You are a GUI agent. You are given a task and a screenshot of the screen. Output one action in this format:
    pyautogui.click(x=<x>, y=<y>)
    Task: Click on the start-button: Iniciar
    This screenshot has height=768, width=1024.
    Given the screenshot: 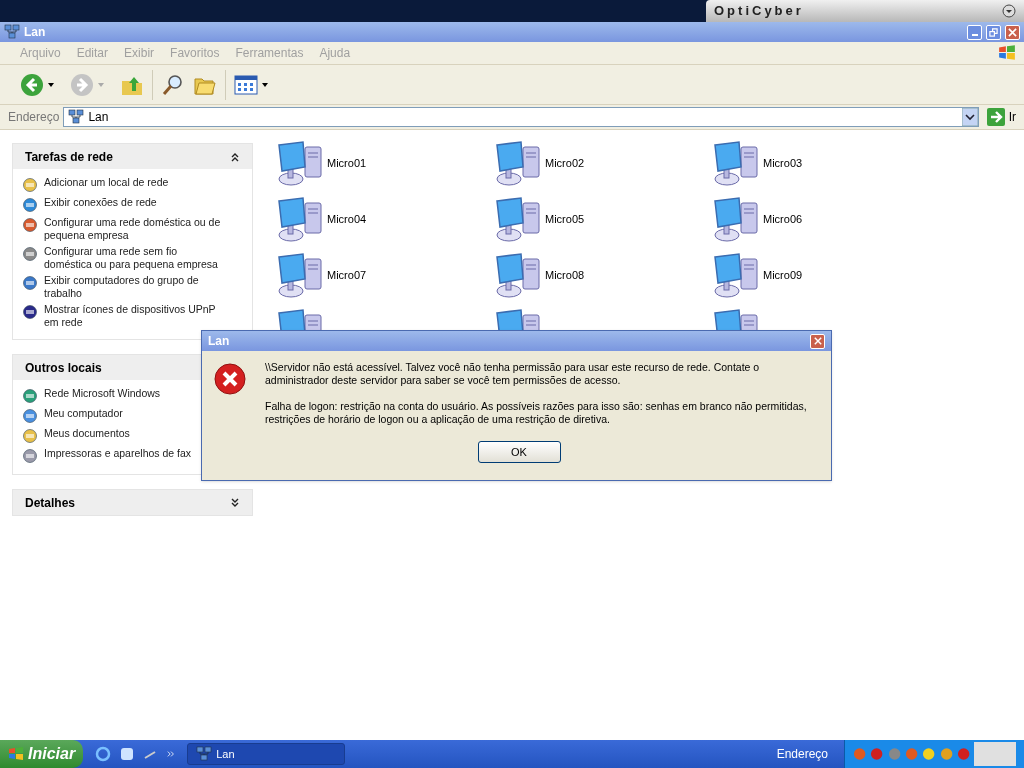 What is the action you would take?
    pyautogui.click(x=42, y=754)
    